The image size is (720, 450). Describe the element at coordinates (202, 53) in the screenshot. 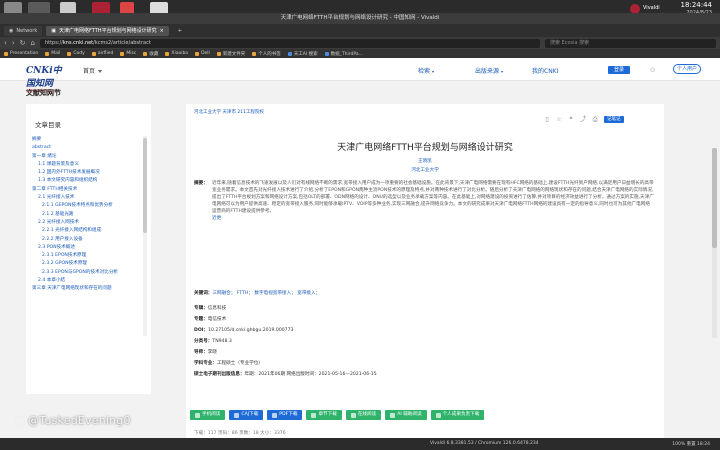

I see `bookmark-item: Dell` at that location.